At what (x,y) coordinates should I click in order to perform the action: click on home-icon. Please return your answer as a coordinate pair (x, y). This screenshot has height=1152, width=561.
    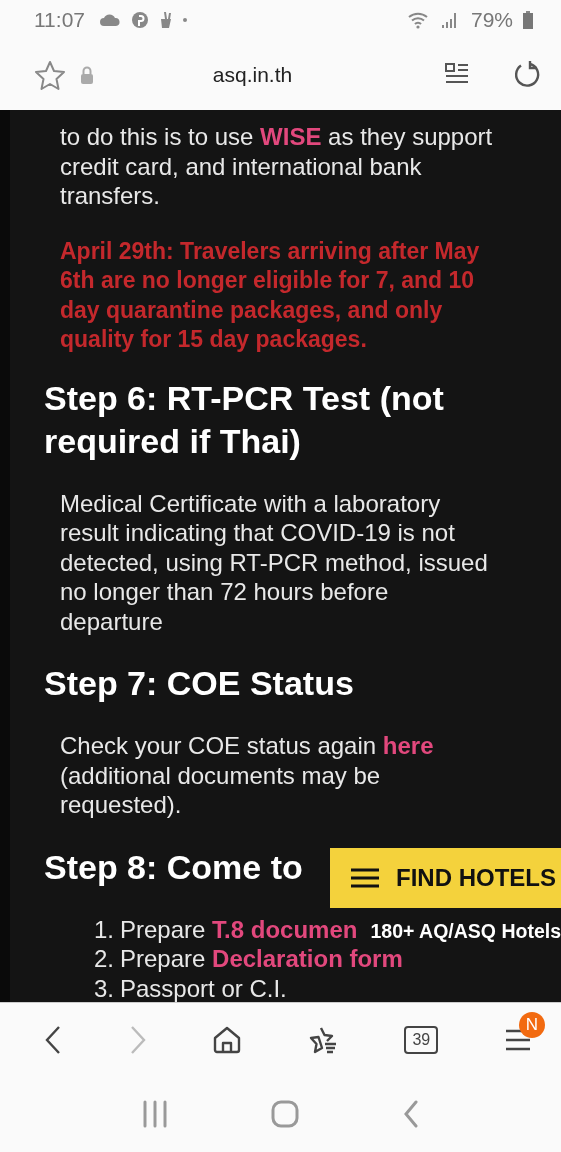
    Looking at the image, I should click on (227, 1039).